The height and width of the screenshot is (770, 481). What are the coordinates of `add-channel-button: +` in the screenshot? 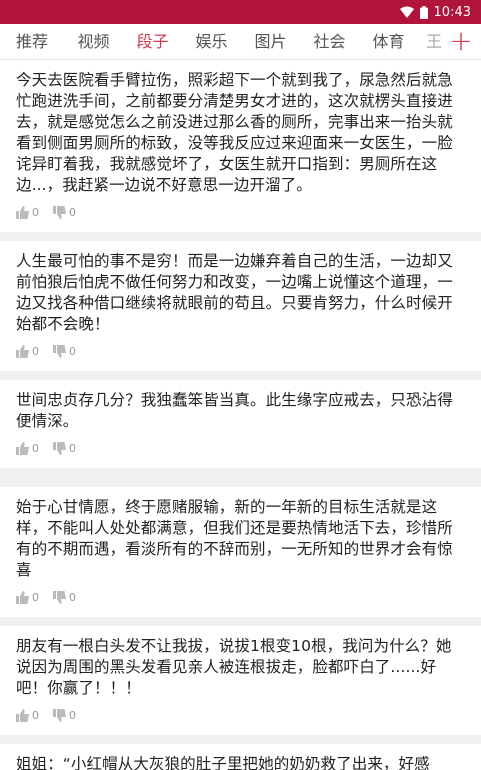 It's located at (461, 41).